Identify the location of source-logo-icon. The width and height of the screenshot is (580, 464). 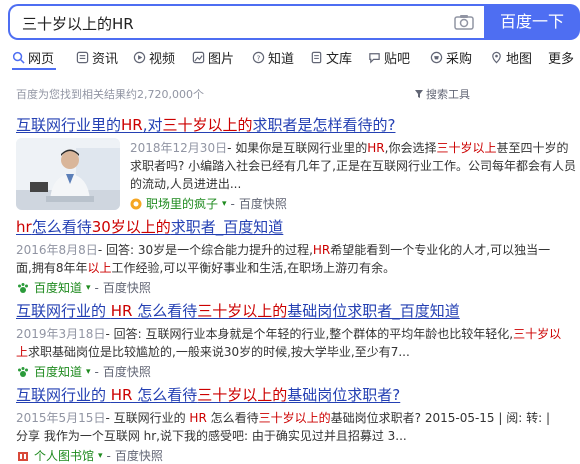
(136, 203).